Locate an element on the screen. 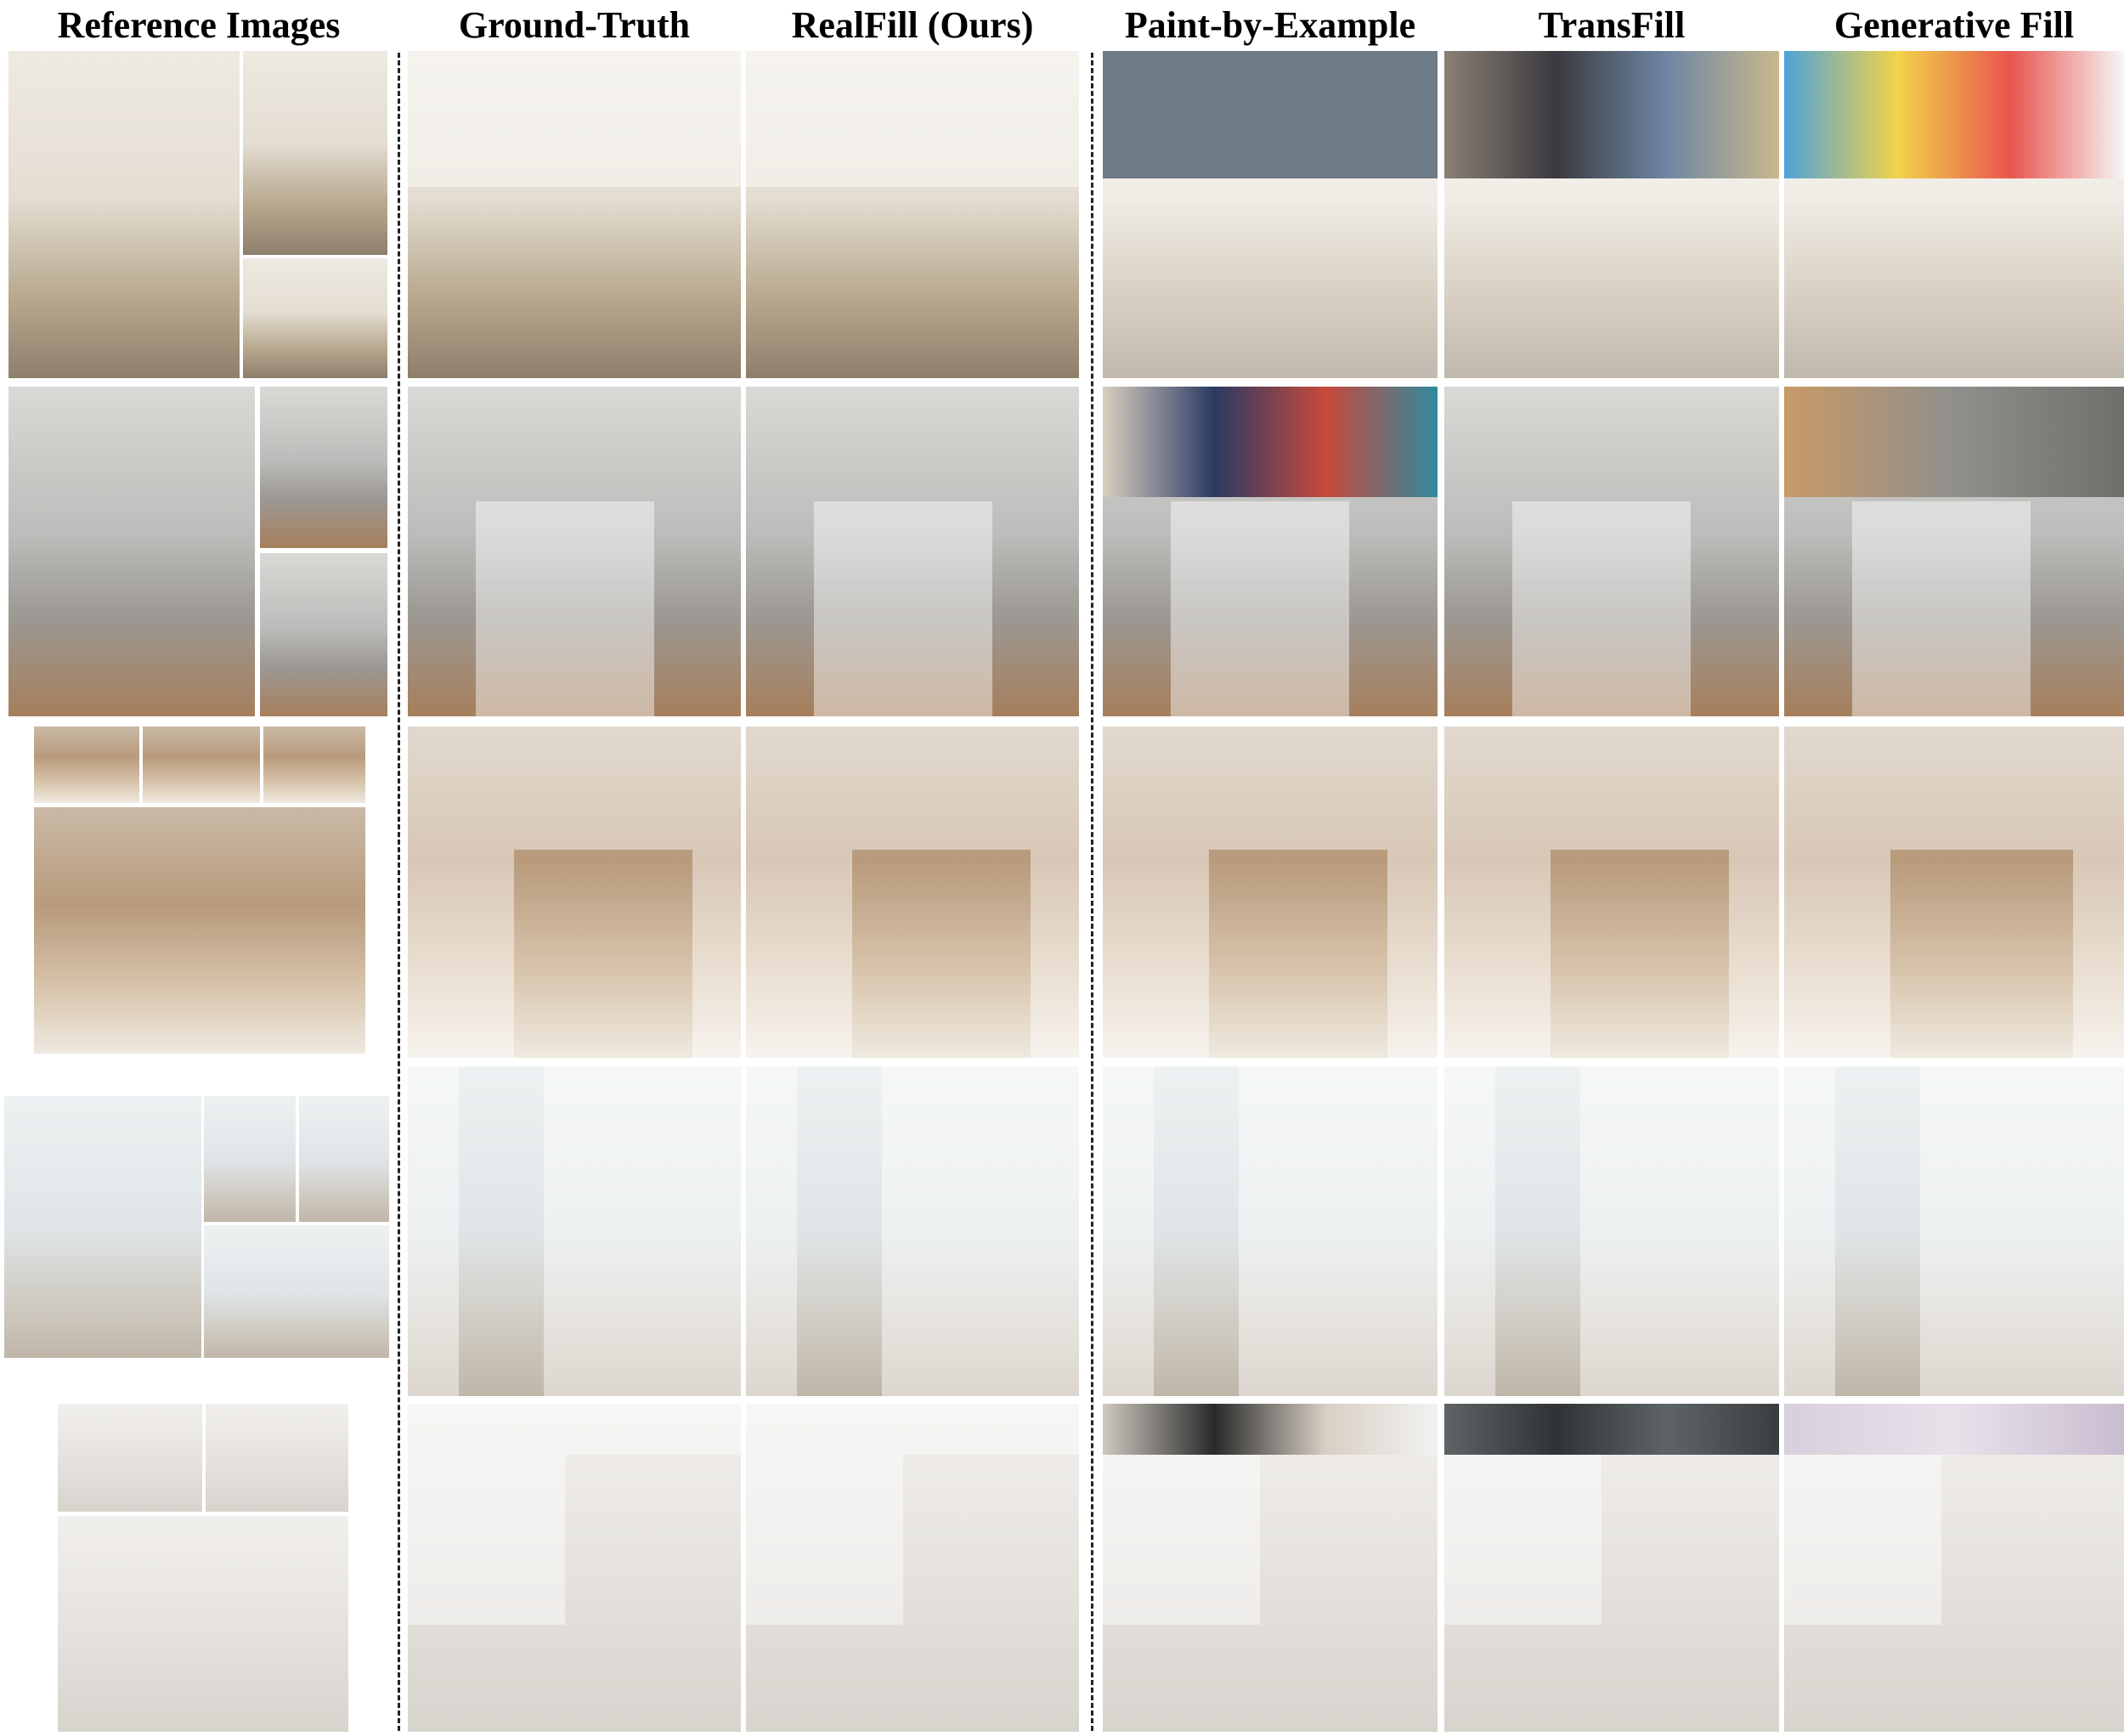  header-transfill: TransFill is located at coordinates (1612, 25).